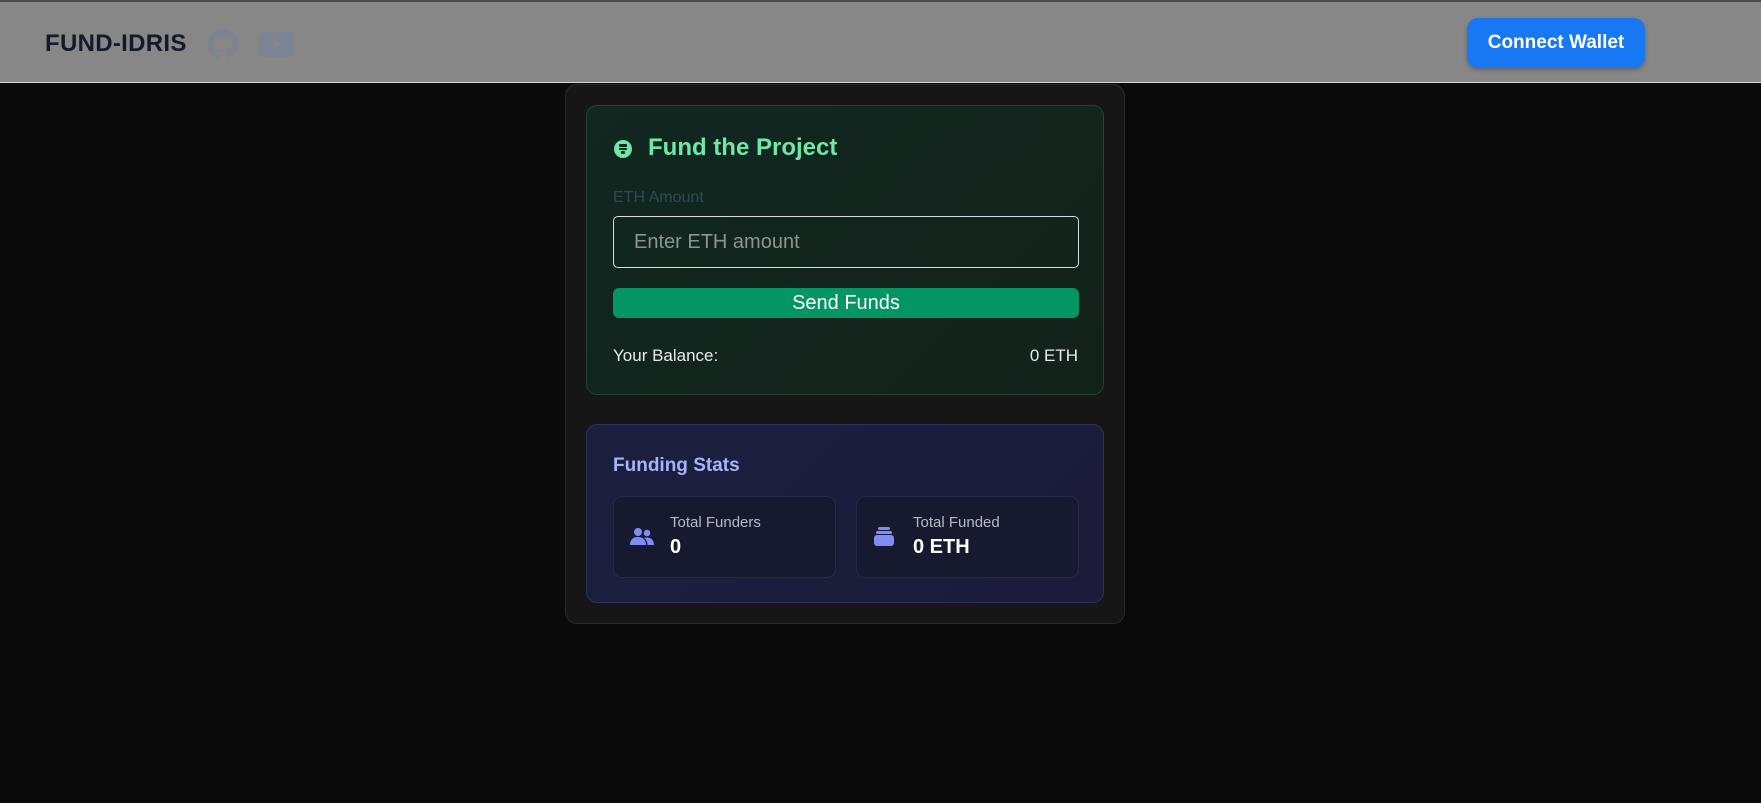 This screenshot has width=1761, height=803. Describe the element at coordinates (1053, 355) in the screenshot. I see `balance-value: 0 ETH` at that location.